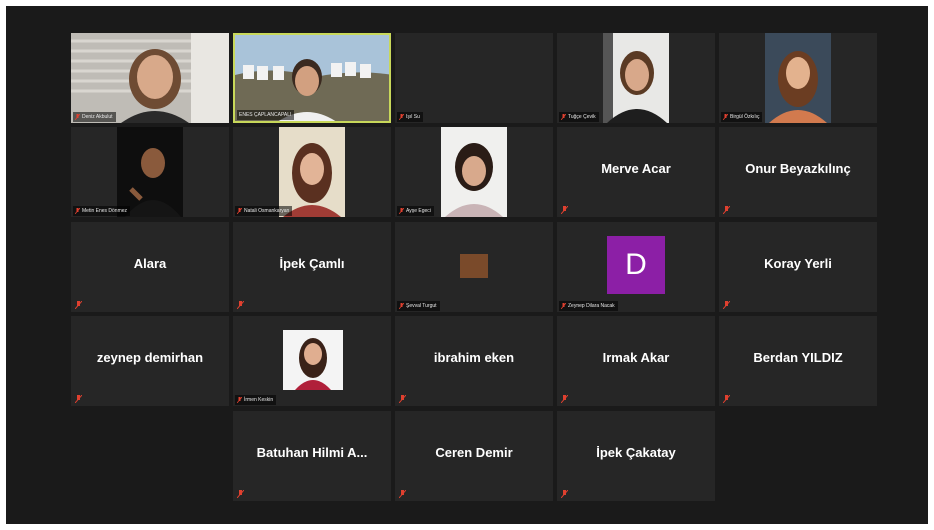 The image size is (934, 530). I want to click on participant-tile: Ceren Demir, so click(474, 456).